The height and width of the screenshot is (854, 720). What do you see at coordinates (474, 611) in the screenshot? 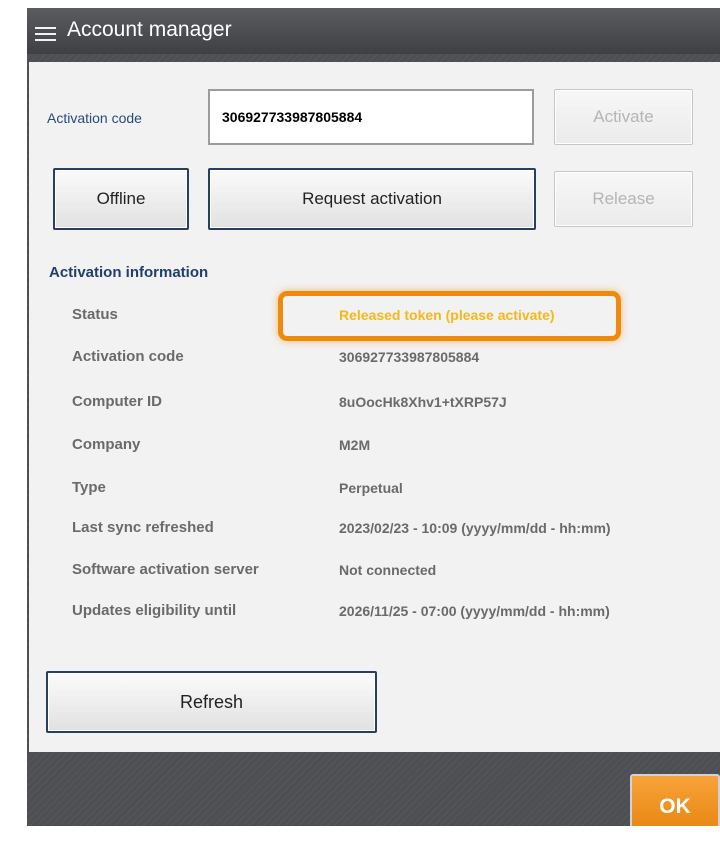
I see `info-value-updates-eligibility: 2026/11/25 - 07:00 (yyyy/mm/dd - hh:mm)` at bounding box center [474, 611].